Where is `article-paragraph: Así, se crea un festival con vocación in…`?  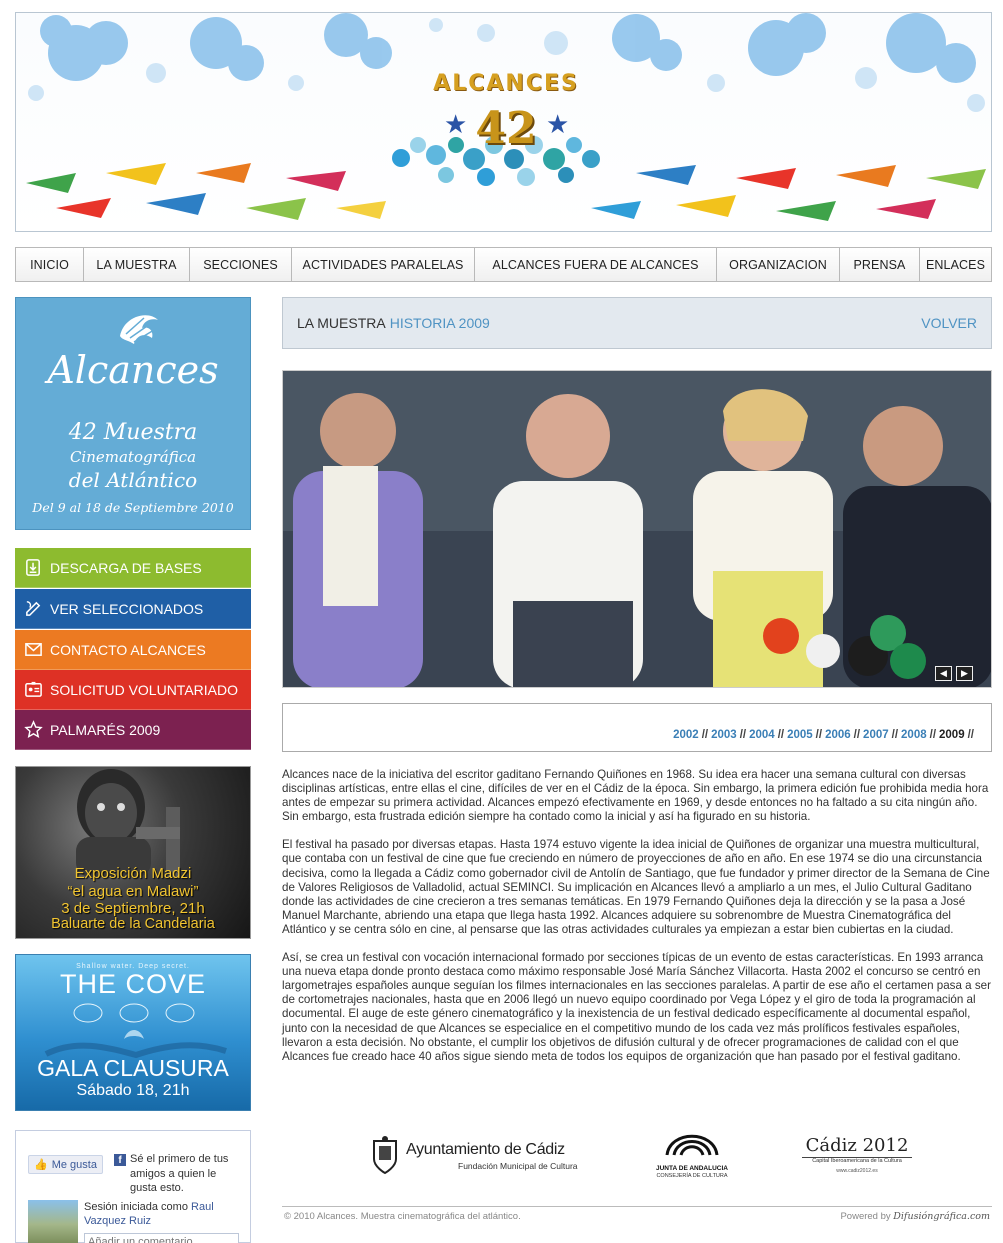 article-paragraph: Así, se crea un festival con vocación in… is located at coordinates (636, 1007).